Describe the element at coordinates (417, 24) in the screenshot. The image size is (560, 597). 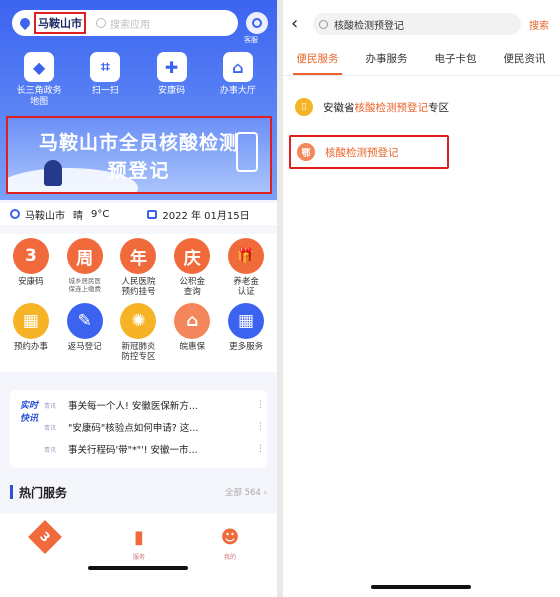
I see `search-bar: 核酸检测预登记` at that location.